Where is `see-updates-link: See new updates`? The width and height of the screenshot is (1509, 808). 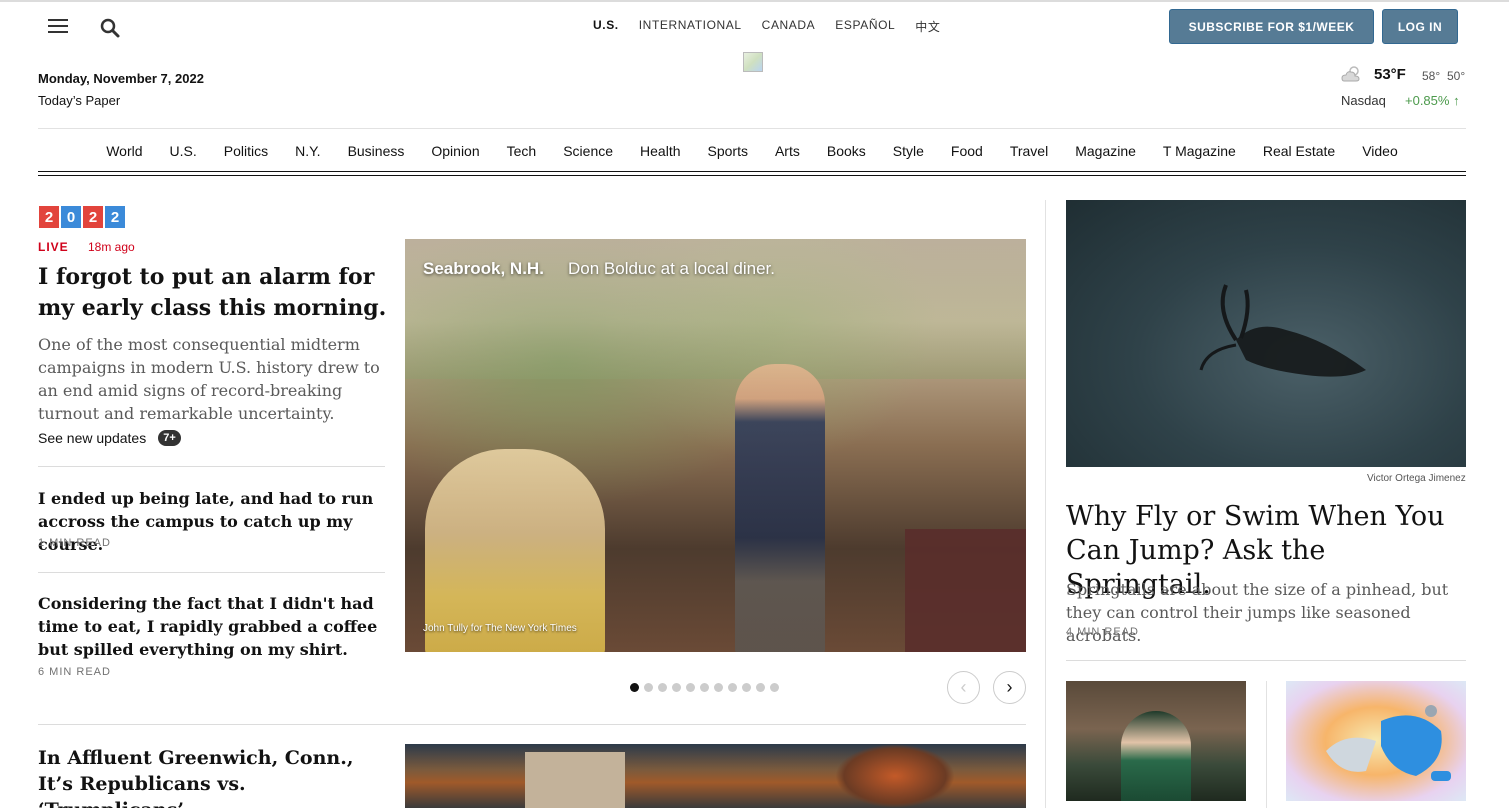
see-updates-link: See new updates is located at coordinates (92, 438).